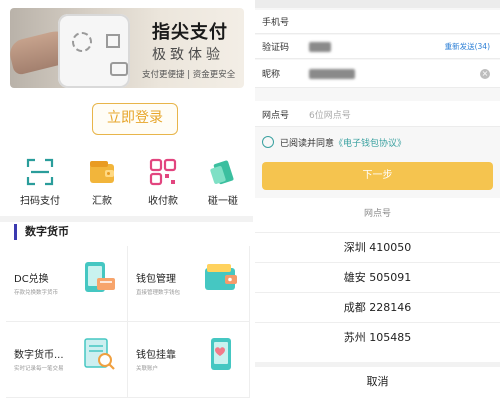 This screenshot has height=403, width=500. Describe the element at coordinates (467, 46) in the screenshot. I see `resend-code-button: 重新发送(34)` at that location.